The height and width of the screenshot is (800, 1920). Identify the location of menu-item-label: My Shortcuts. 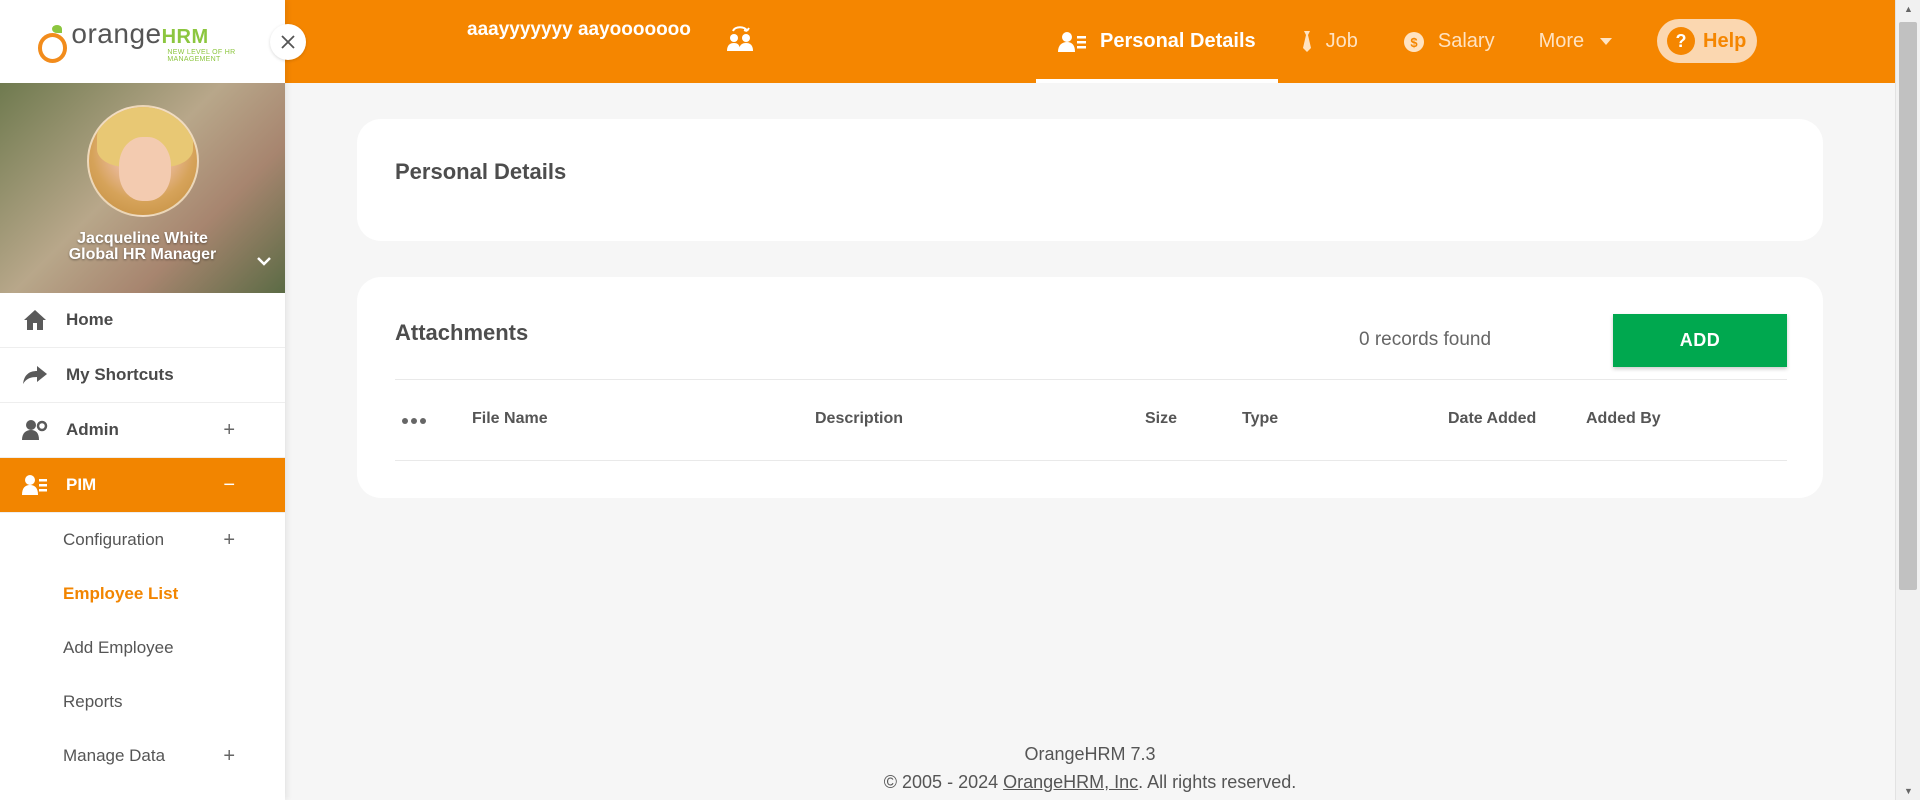
(120, 374).